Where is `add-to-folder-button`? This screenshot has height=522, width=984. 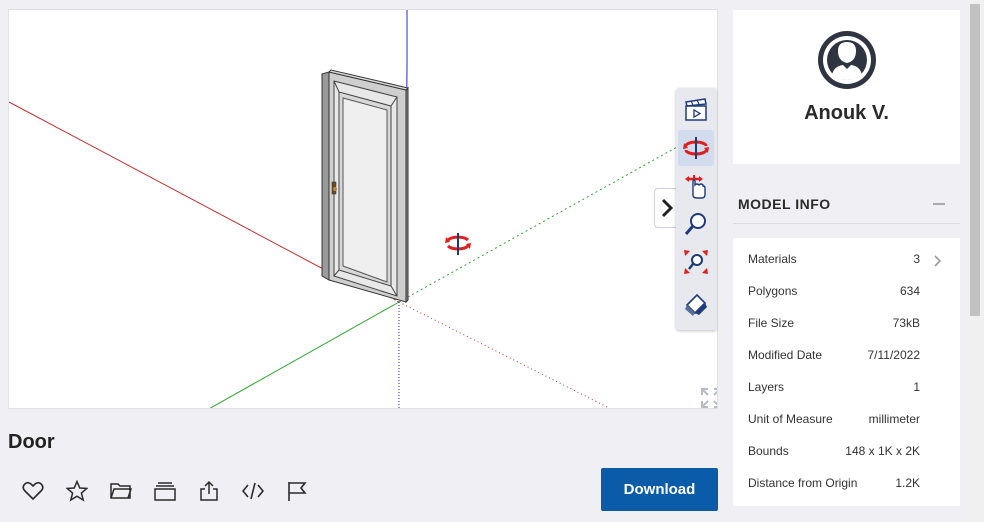
add-to-folder-button is located at coordinates (132, 491).